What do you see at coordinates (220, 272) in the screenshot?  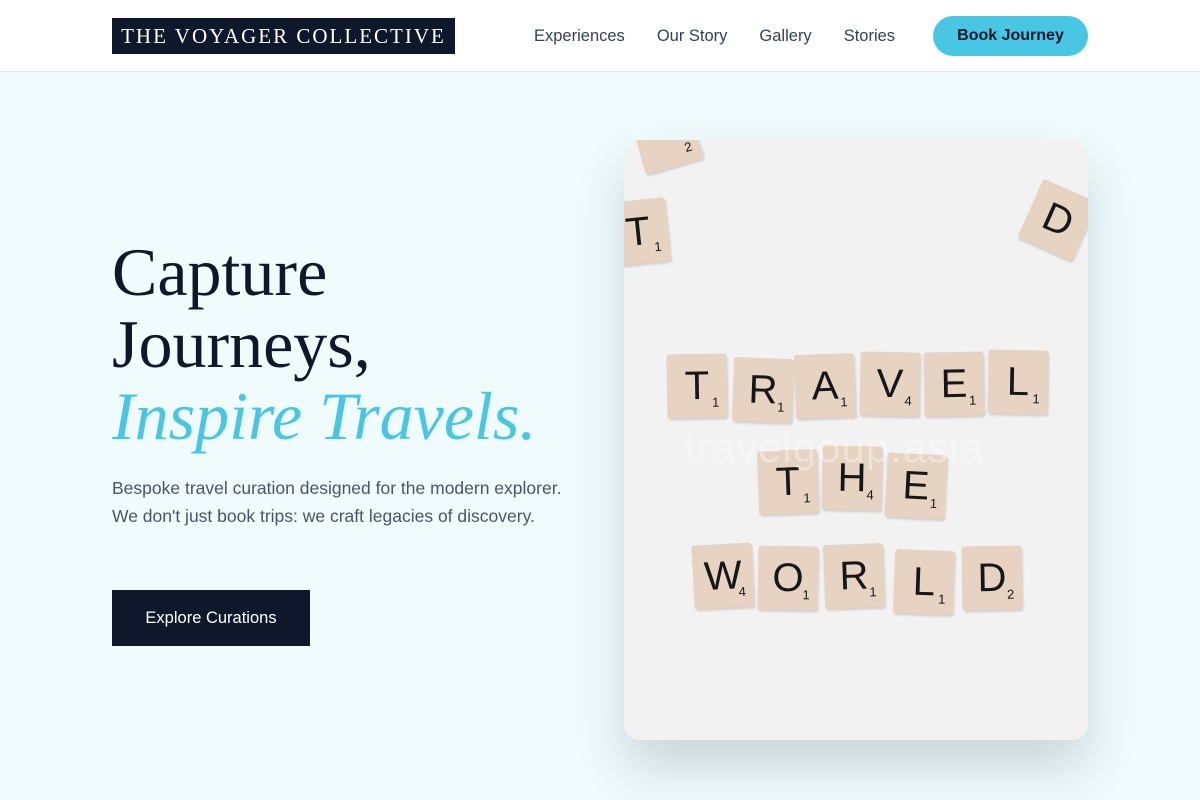 I see `headline-line-1: Capture` at bounding box center [220, 272].